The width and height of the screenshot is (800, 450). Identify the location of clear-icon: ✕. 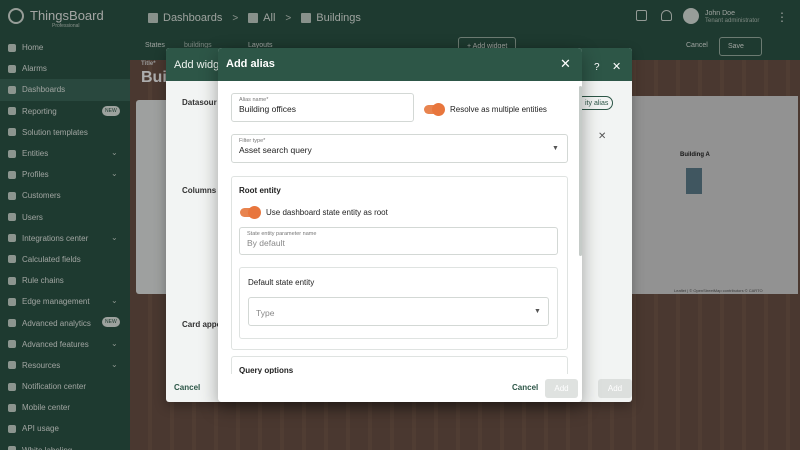
(602, 136).